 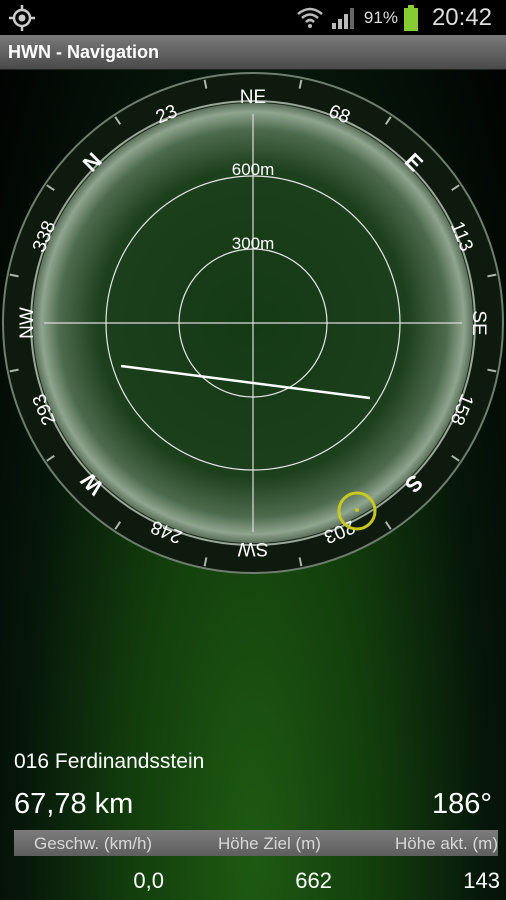 What do you see at coordinates (461, 17) in the screenshot?
I see `clock: 20:42` at bounding box center [461, 17].